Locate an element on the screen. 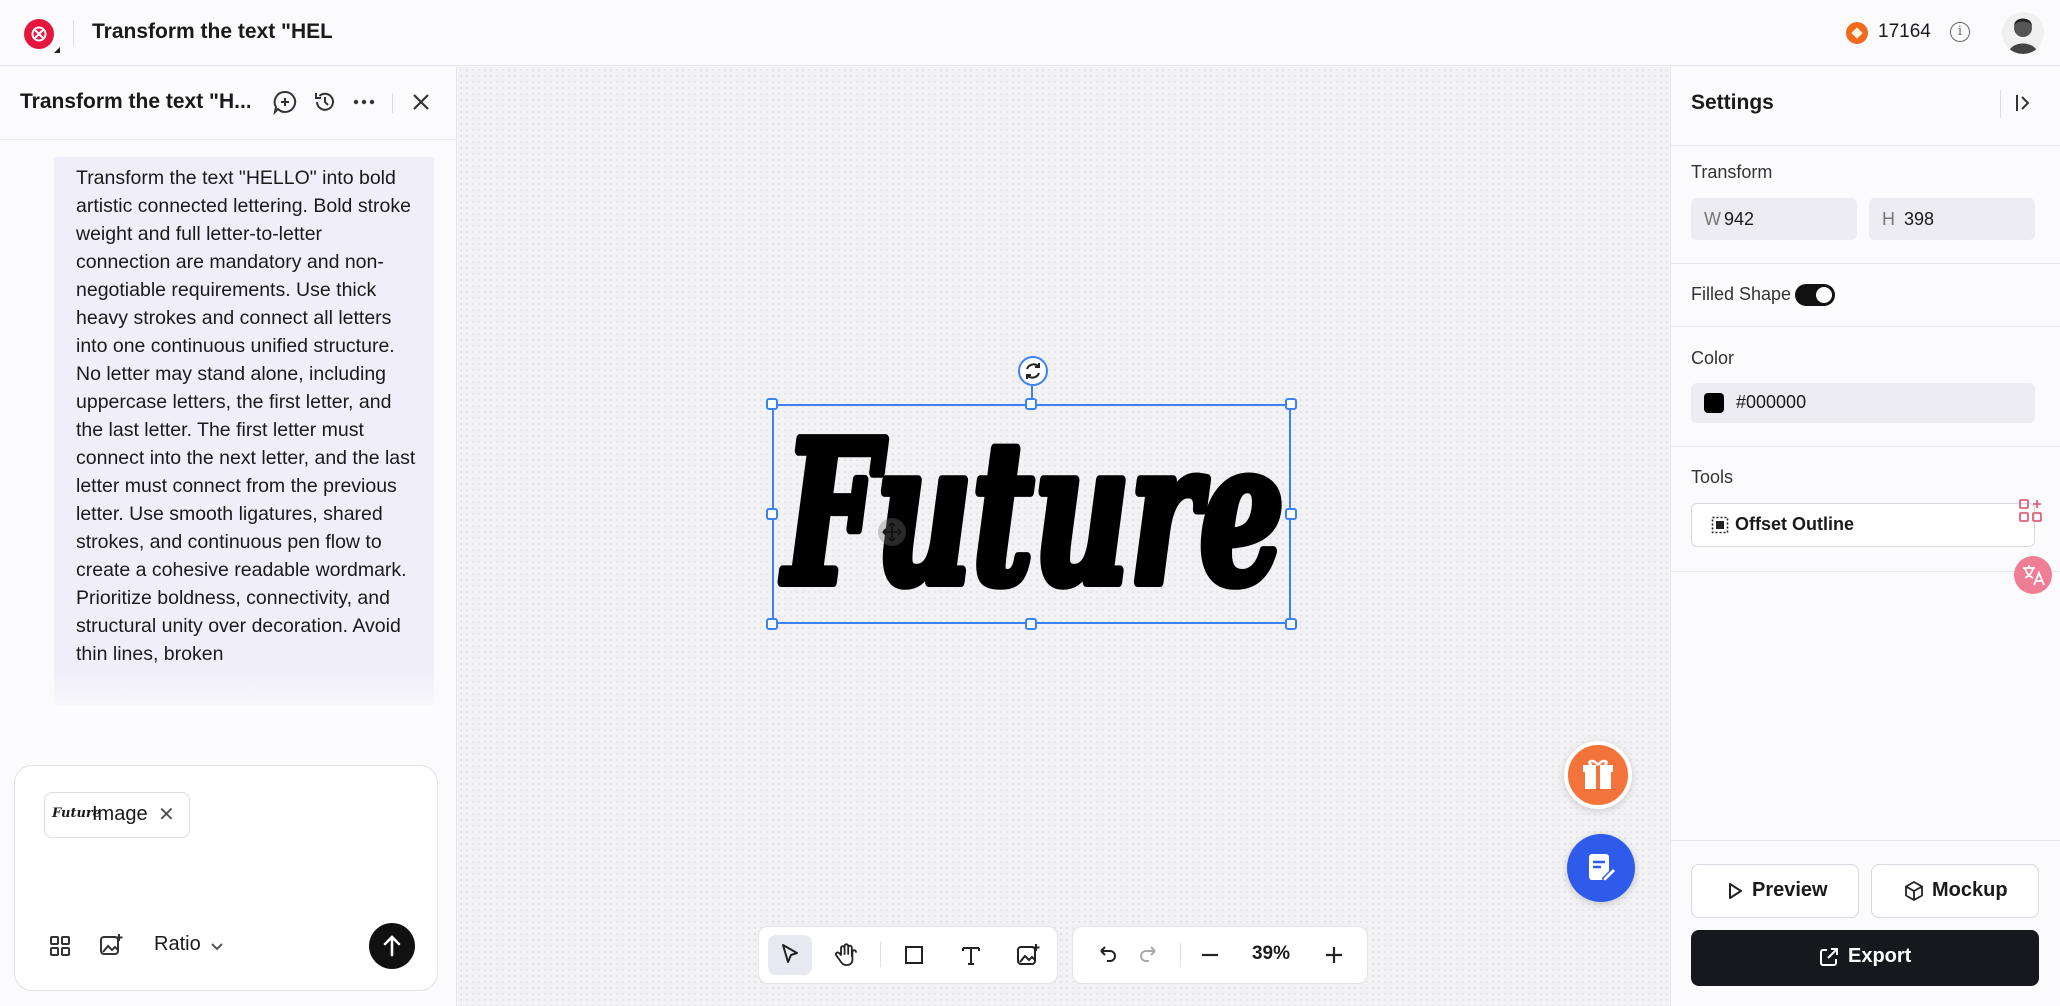 The image size is (2060, 1006). app-logo-icon is located at coordinates (42, 36).